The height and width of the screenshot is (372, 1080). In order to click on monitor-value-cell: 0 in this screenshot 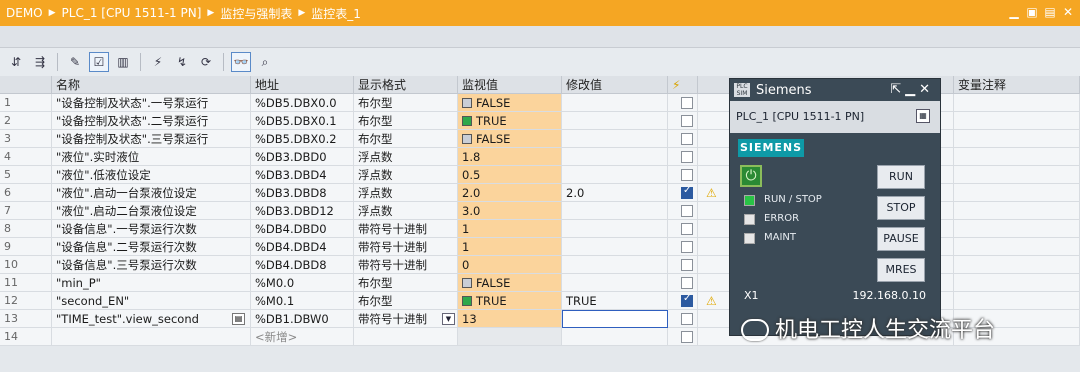, I will do `click(510, 265)`.